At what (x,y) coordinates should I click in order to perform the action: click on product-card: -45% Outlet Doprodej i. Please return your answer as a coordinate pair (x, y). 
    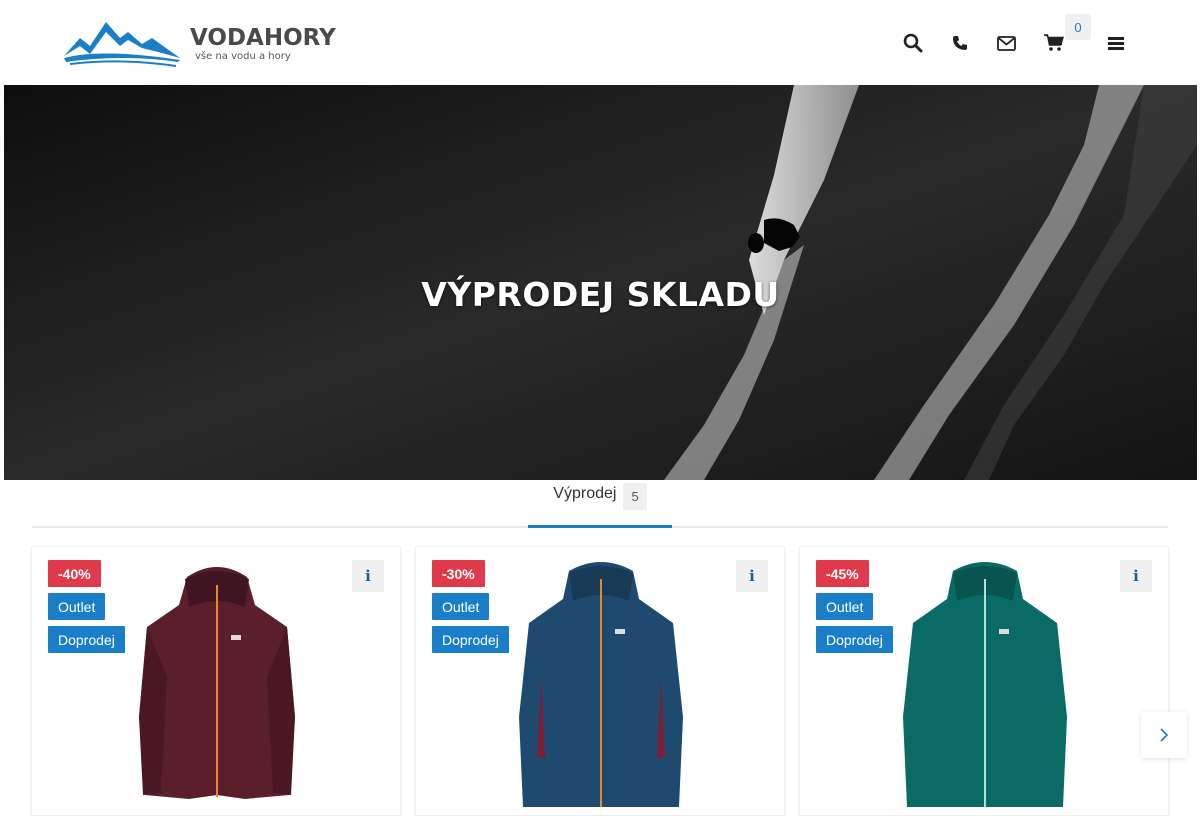
    Looking at the image, I should click on (984, 681).